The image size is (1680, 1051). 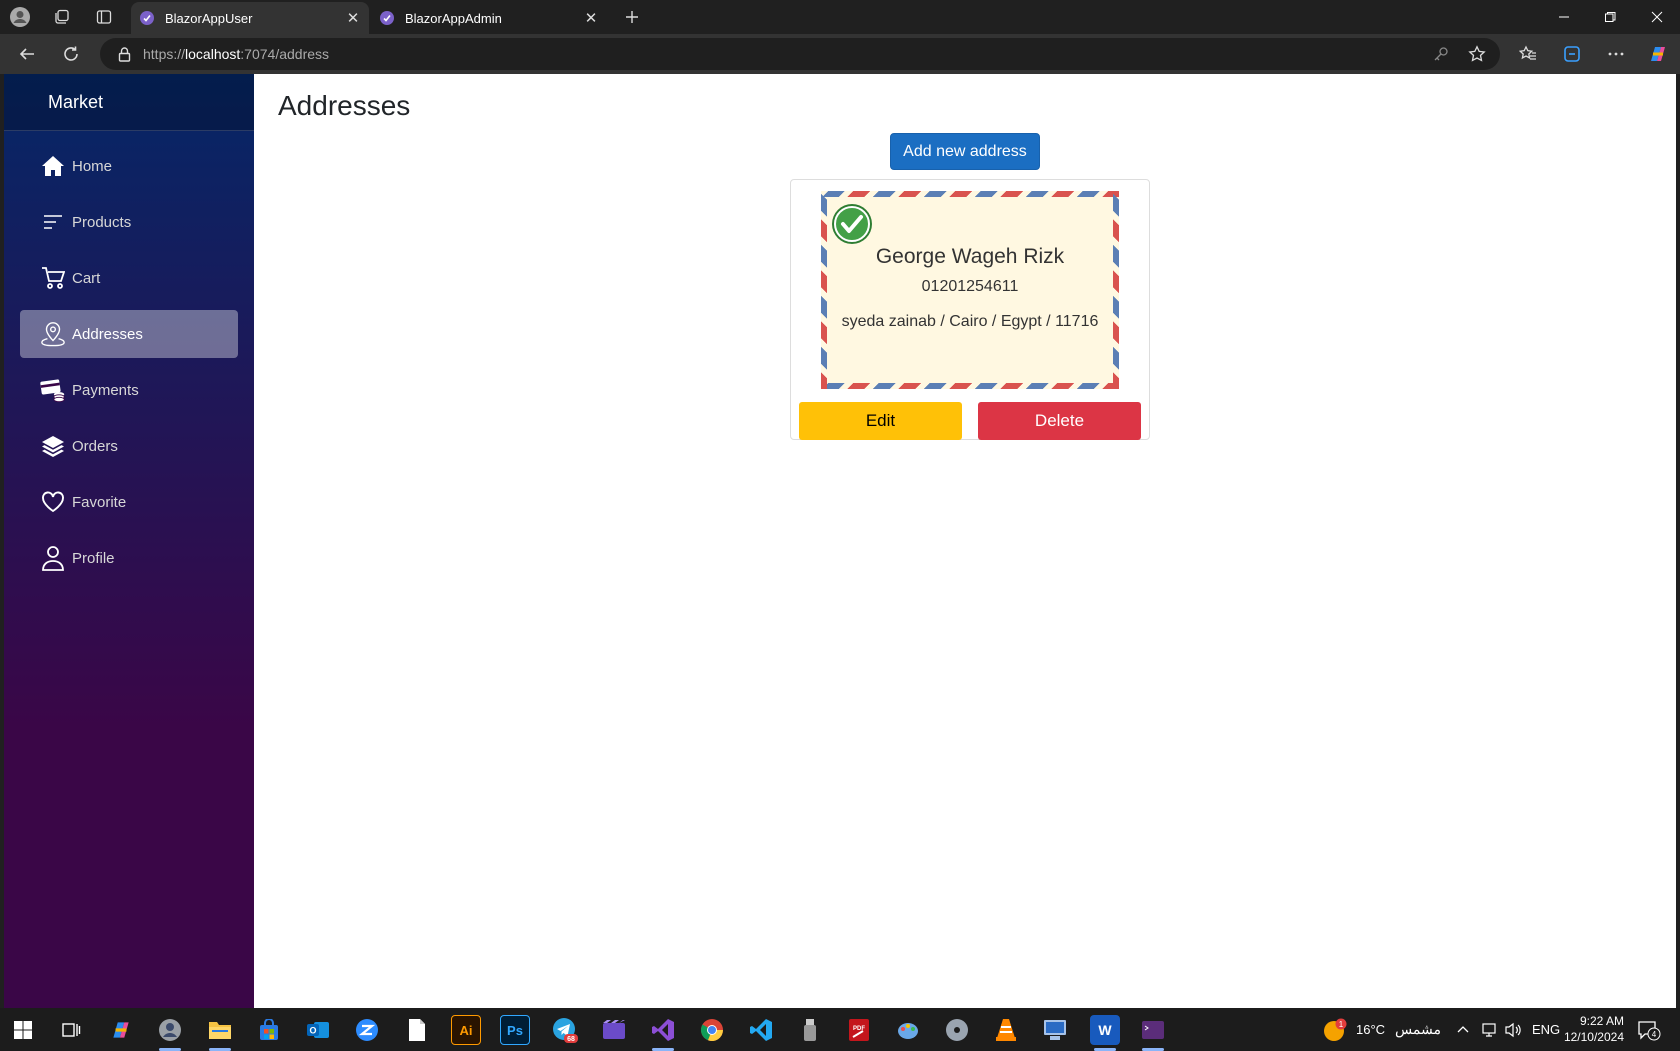 What do you see at coordinates (23, 1030) in the screenshot?
I see `windows-start-icon` at bounding box center [23, 1030].